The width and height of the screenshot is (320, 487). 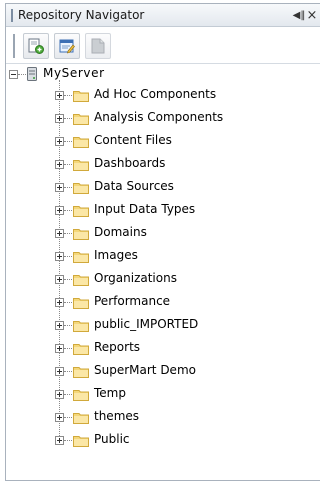 I want to click on tree-node: public_IMPORTED, so click(x=163, y=325).